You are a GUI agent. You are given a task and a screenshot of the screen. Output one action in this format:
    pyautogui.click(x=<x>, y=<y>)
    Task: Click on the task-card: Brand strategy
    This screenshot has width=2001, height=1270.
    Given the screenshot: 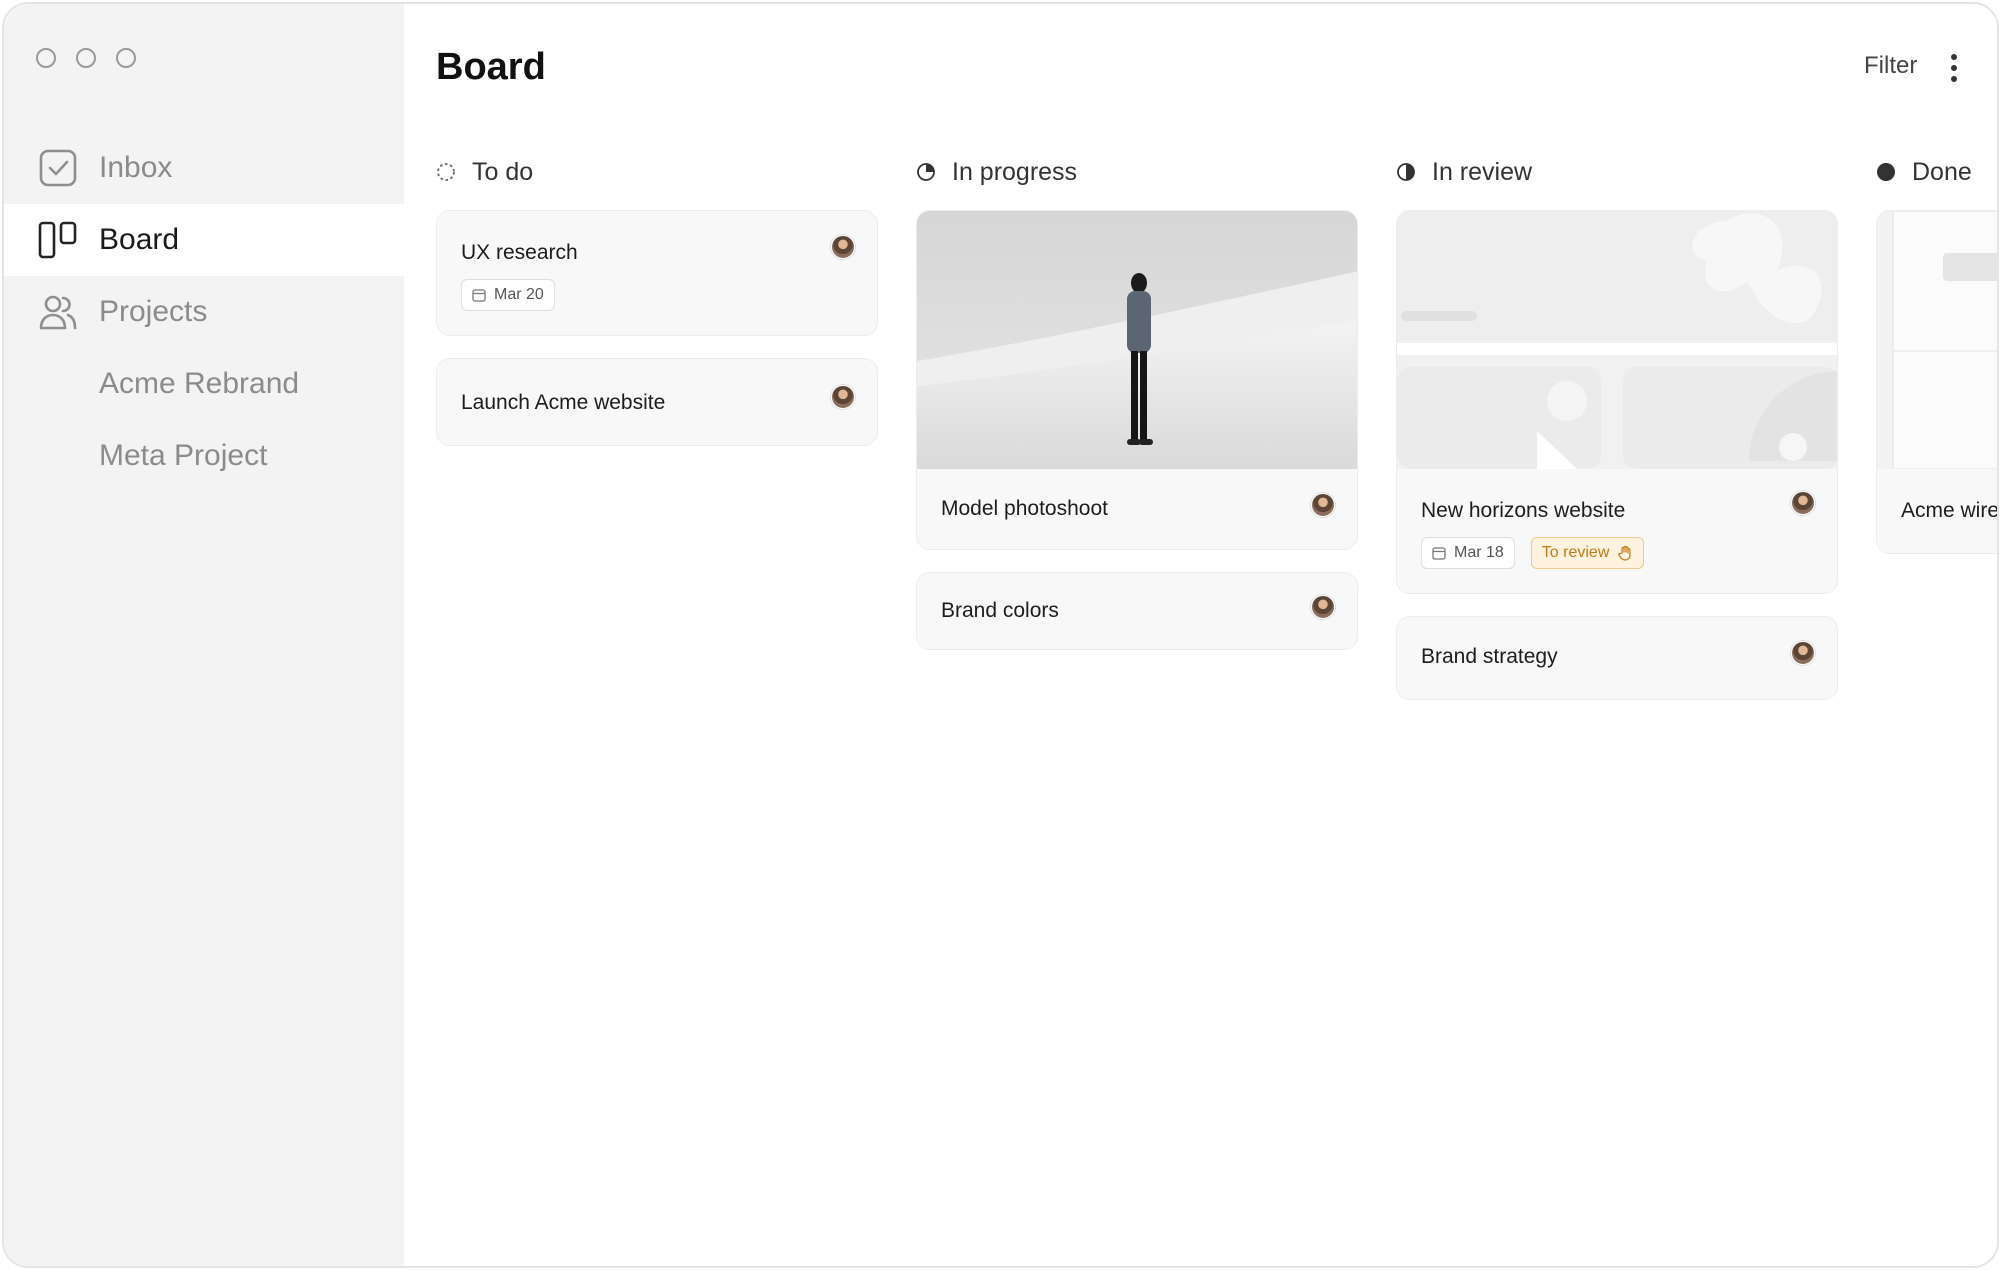 What is the action you would take?
    pyautogui.click(x=1617, y=658)
    